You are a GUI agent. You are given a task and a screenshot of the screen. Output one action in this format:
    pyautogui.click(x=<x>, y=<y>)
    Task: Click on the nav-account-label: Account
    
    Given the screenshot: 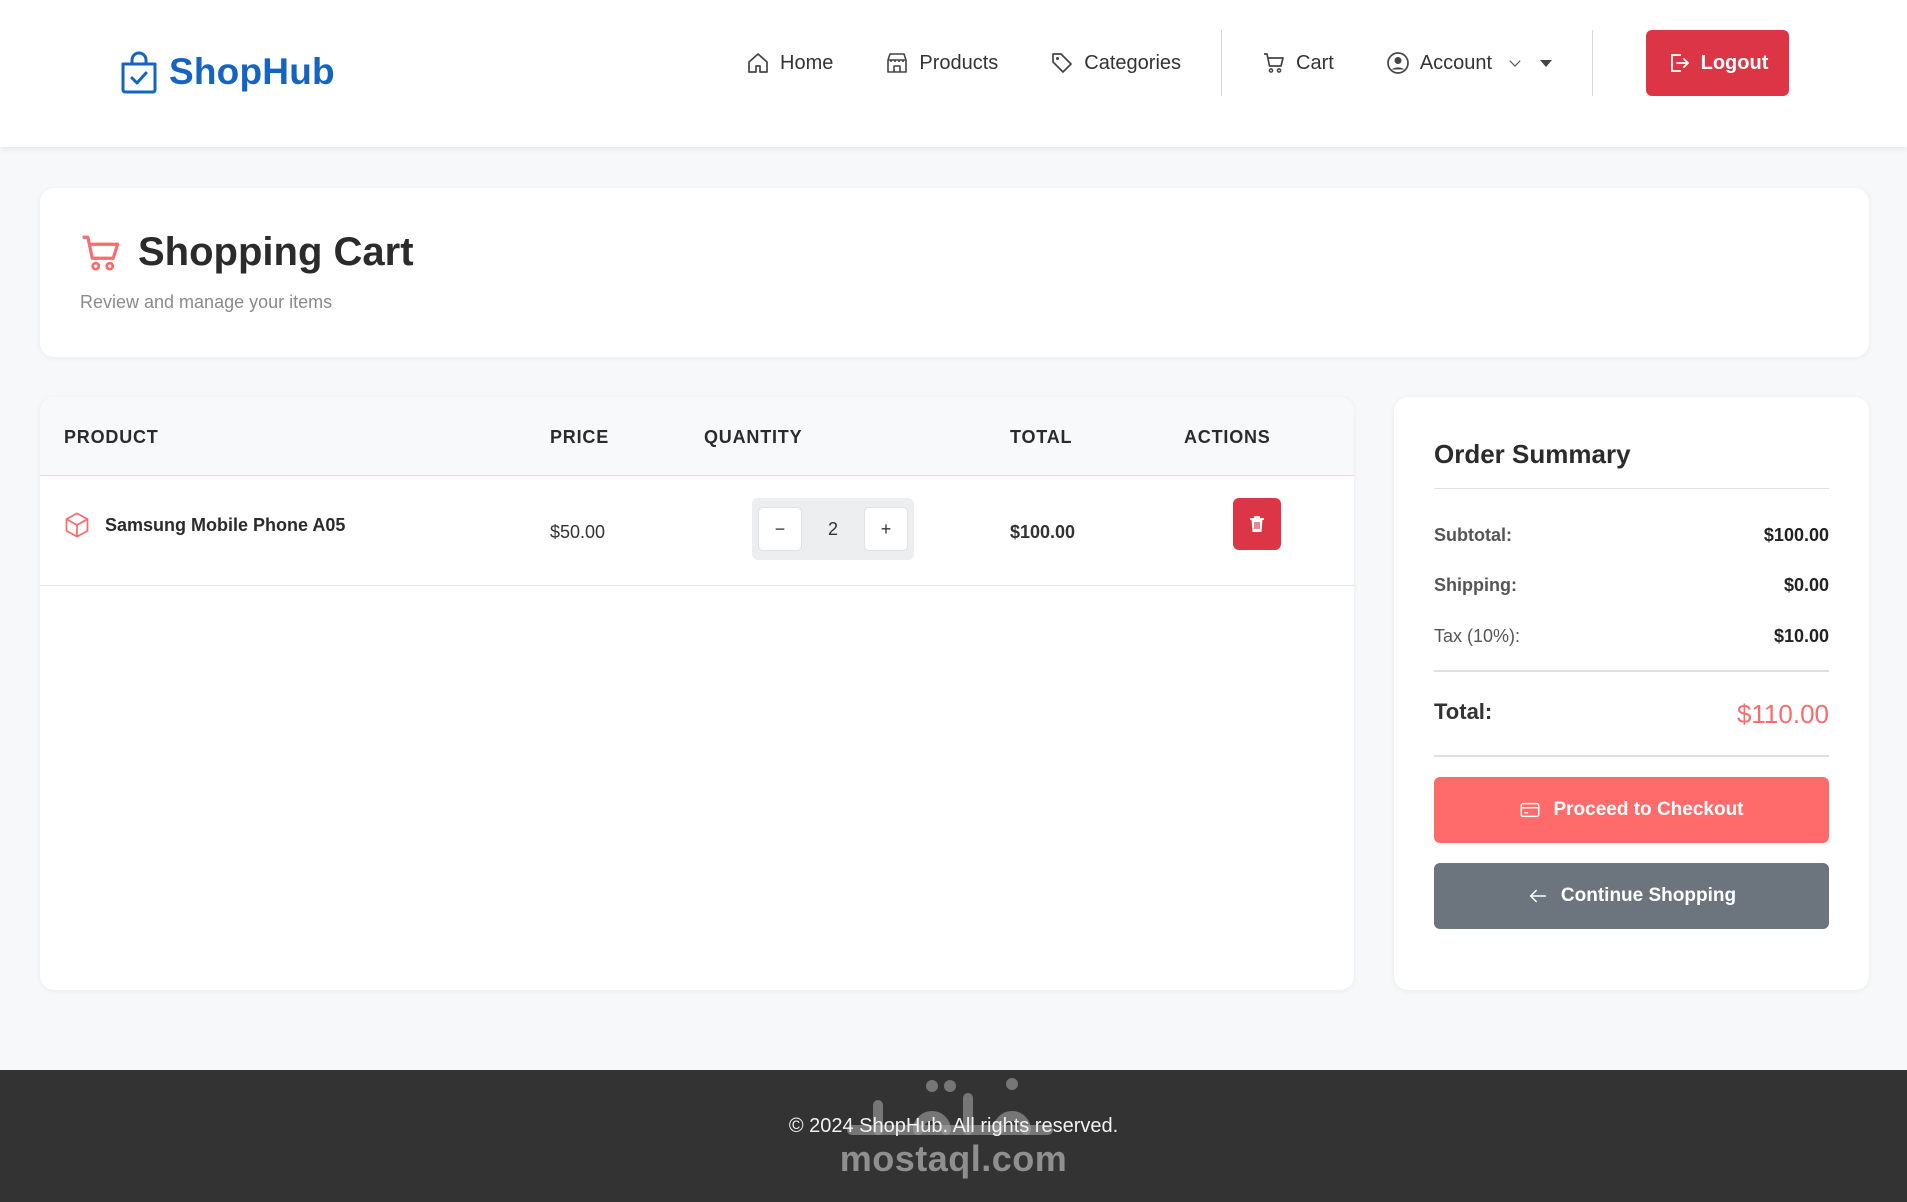 What is the action you would take?
    pyautogui.click(x=1456, y=62)
    